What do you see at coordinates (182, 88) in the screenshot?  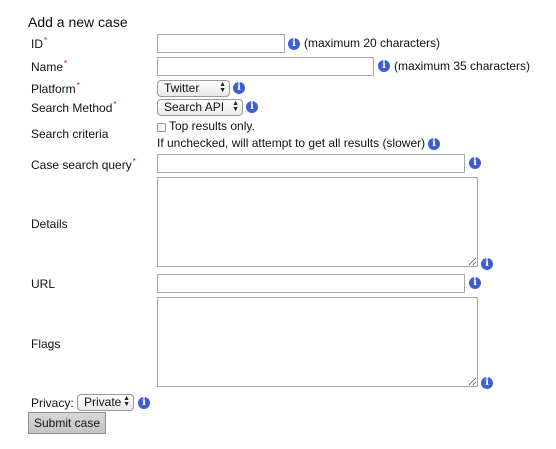 I see `platform-selected-value: Twitter` at bounding box center [182, 88].